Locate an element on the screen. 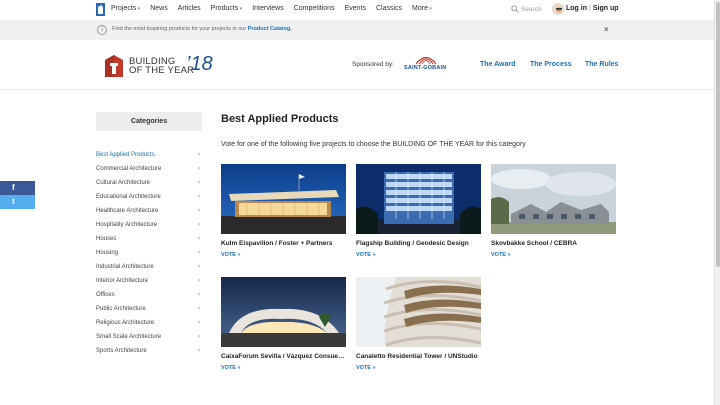 This screenshot has width=720, height=405. project-name: CaixaForum Sevilla / Vázquez Consuegra is located at coordinates (283, 356).